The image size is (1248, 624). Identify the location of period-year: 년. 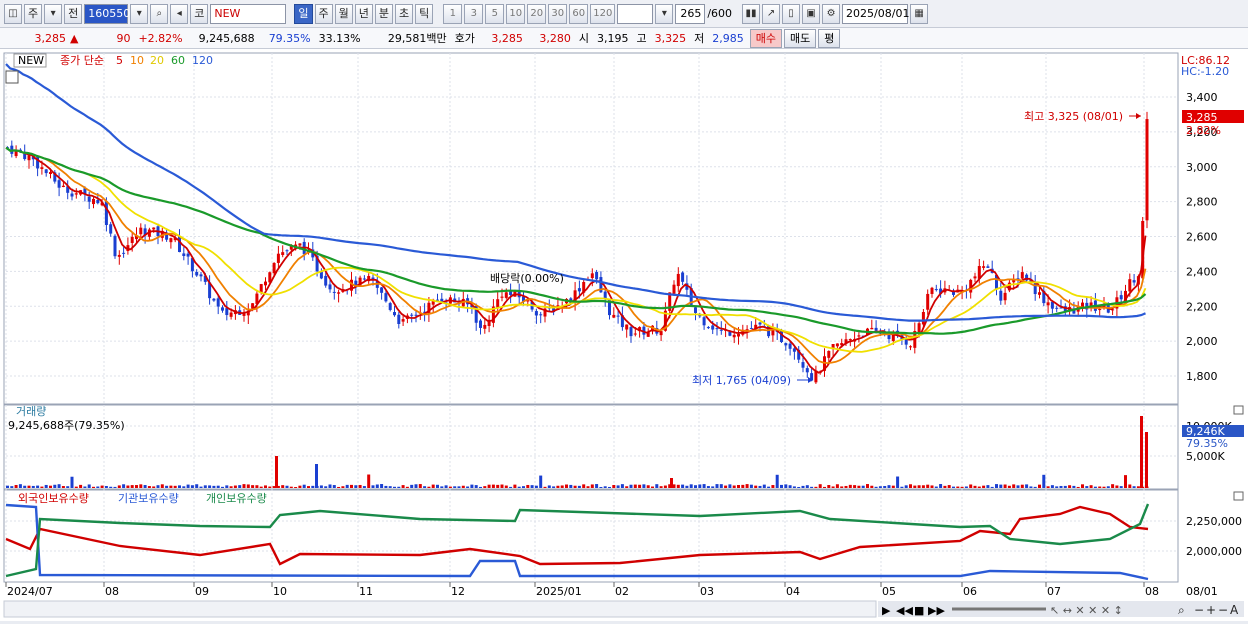
(363, 13).